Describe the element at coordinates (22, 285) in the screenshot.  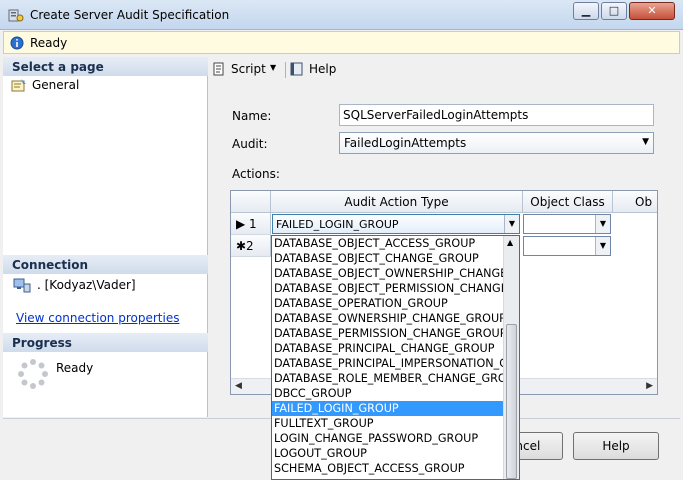
I see `server-icon` at that location.